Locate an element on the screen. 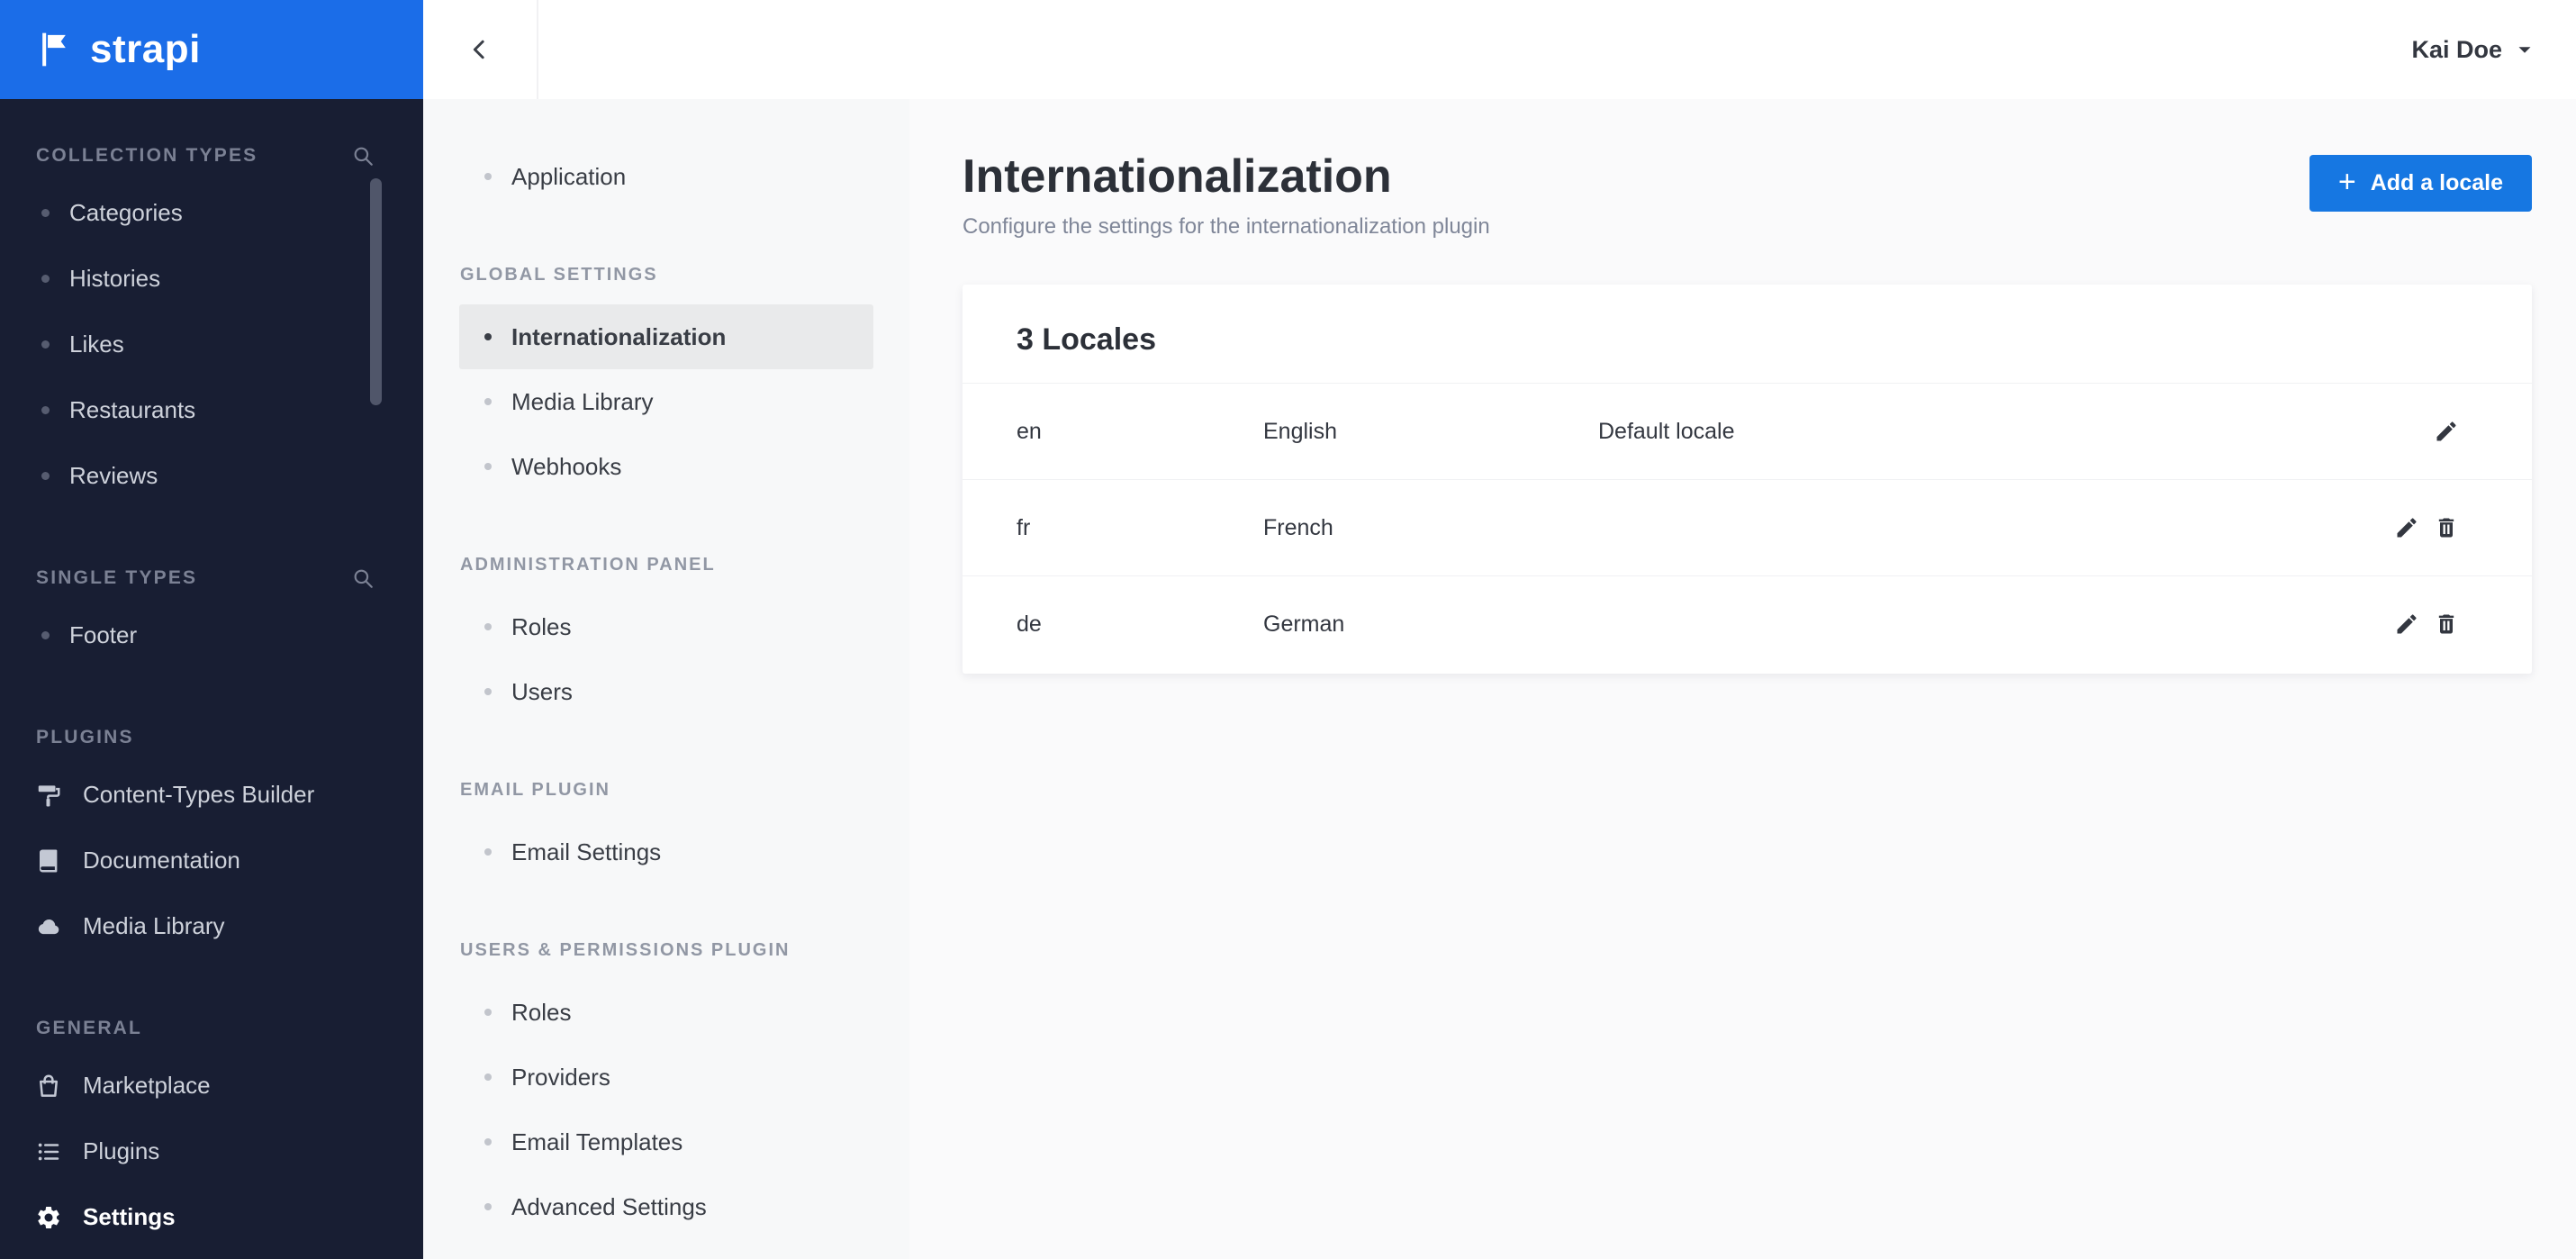 Image resolution: width=2576 pixels, height=1259 pixels. sidebar-item-likes: Likes is located at coordinates (211, 344).